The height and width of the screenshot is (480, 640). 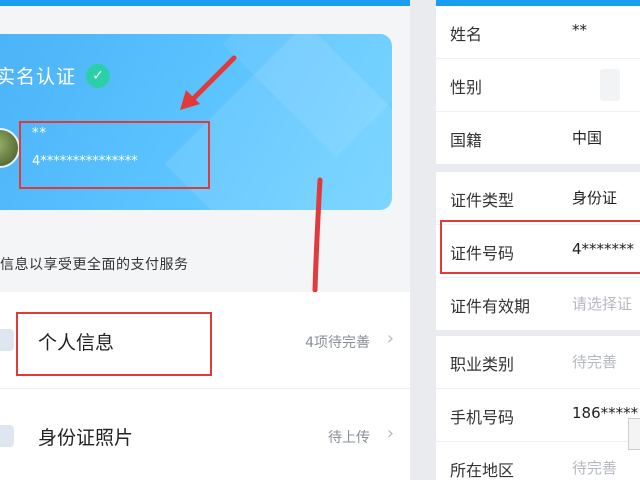 What do you see at coordinates (610, 85) in the screenshot?
I see `redacted-value` at bounding box center [610, 85].